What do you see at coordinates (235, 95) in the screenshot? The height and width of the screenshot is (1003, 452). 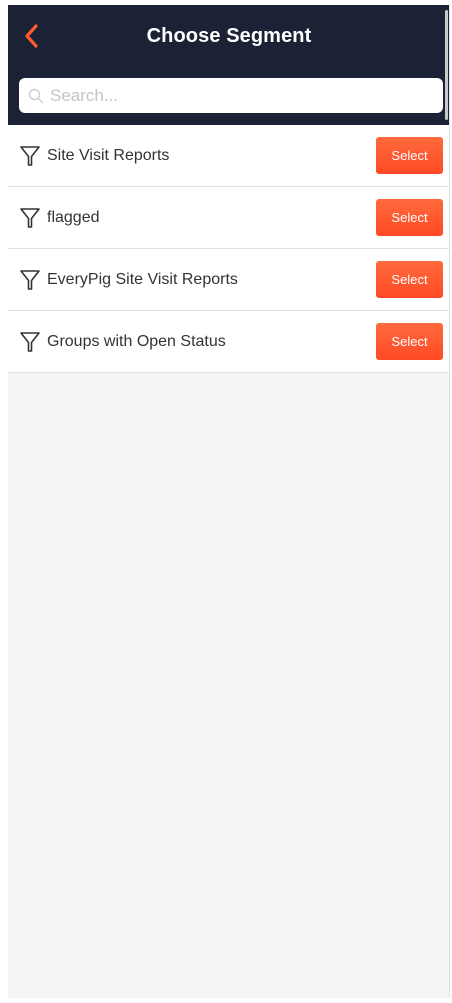 I see `search-input` at bounding box center [235, 95].